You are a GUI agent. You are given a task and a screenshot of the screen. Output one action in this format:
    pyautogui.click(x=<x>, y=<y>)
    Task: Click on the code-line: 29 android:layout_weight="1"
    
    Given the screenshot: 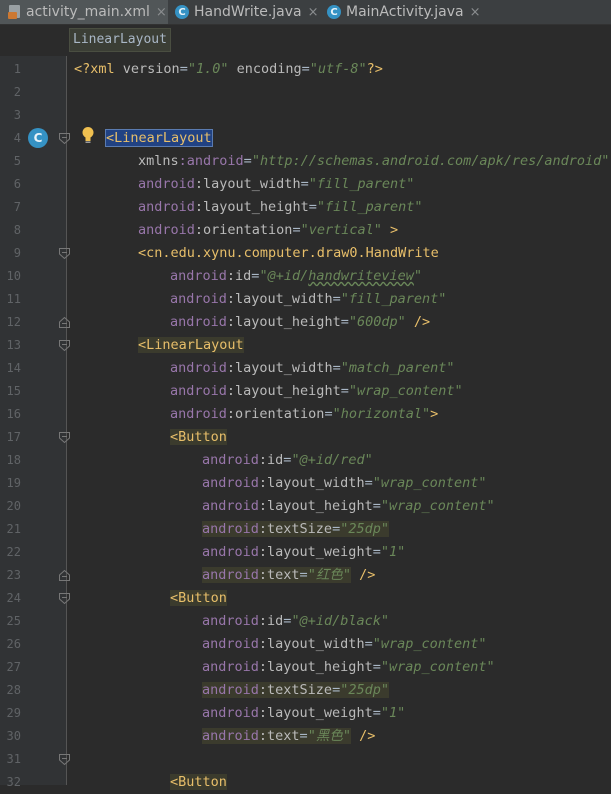 What is the action you would take?
    pyautogui.click(x=305, y=713)
    